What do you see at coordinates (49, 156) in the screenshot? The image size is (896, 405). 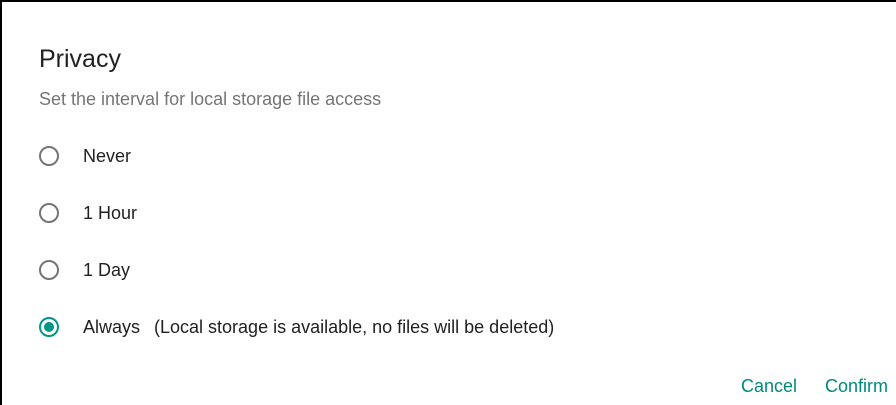 I see `radio-button-never` at bounding box center [49, 156].